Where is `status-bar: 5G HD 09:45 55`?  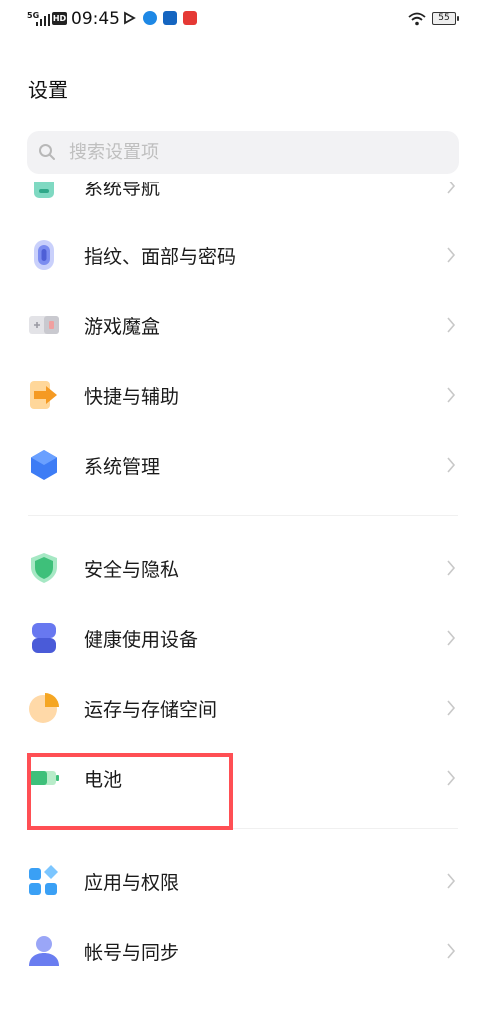 status-bar: 5G HD 09:45 55 is located at coordinates (243, 20).